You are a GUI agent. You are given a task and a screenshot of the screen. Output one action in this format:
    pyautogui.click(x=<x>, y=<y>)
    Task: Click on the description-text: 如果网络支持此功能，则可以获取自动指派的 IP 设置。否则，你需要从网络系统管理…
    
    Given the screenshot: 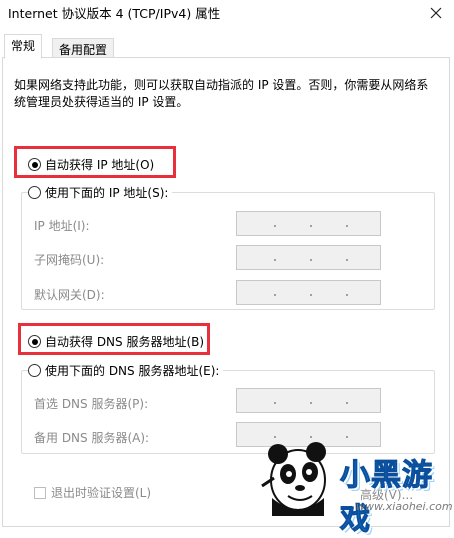 What is the action you would take?
    pyautogui.click(x=221, y=93)
    